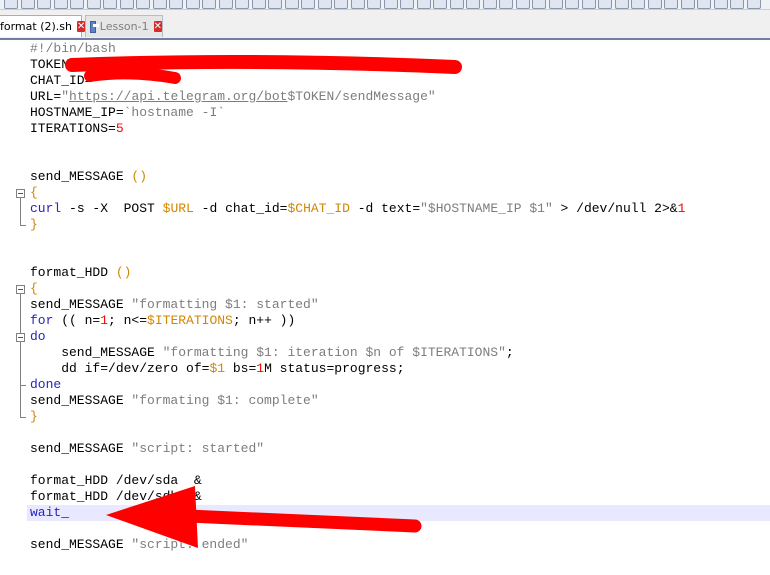 Image resolution: width=770 pixels, height=575 pixels. Describe the element at coordinates (77, 112) in the screenshot. I see `code-token: HOSTNAME_IP=` at that location.